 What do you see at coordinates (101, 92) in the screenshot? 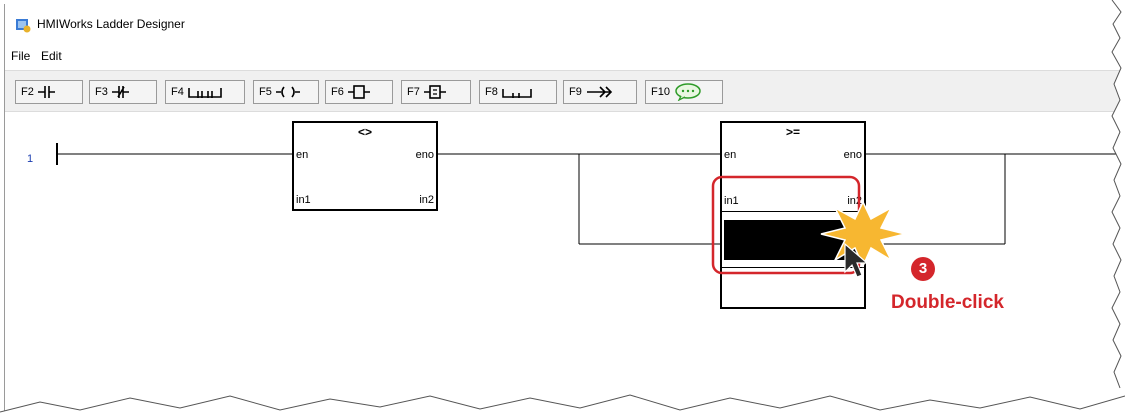
I see `f3-key-label: F3` at bounding box center [101, 92].